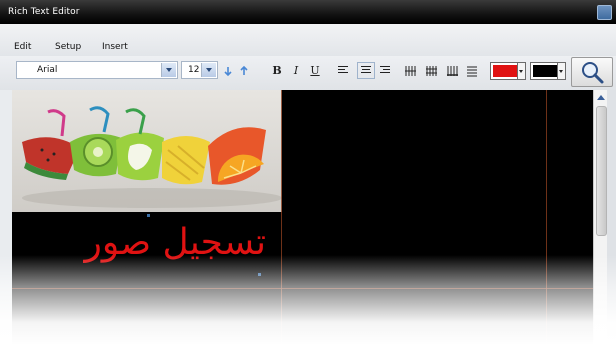 This screenshot has width=616, height=345. I want to click on scrollbar-thumb, so click(601, 171).